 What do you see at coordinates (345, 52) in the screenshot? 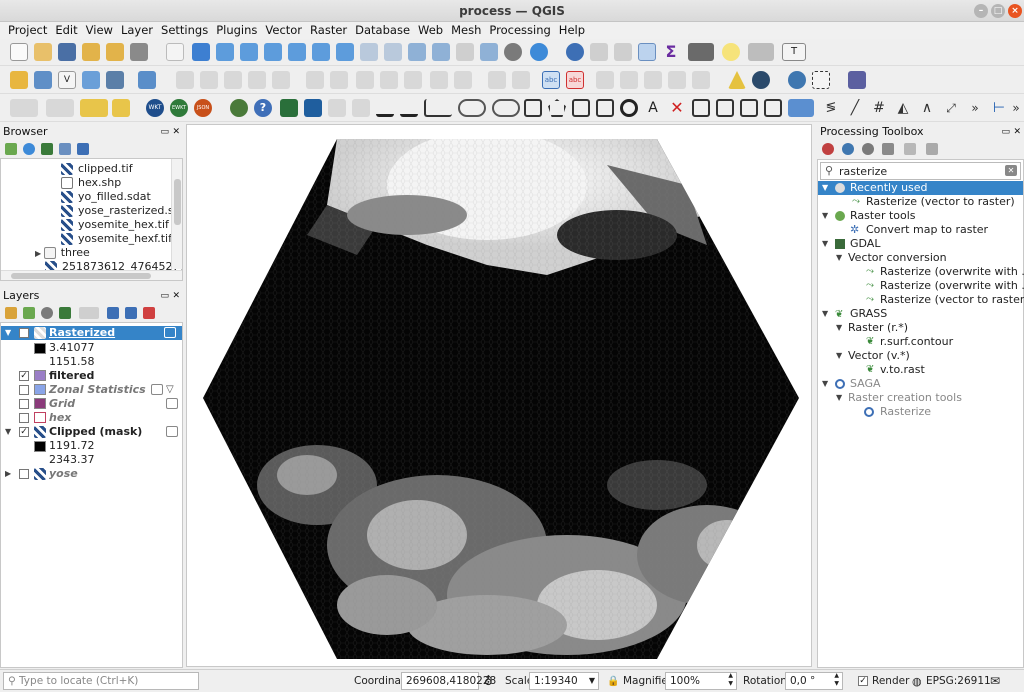
I see `zoom-native-icon` at bounding box center [345, 52].